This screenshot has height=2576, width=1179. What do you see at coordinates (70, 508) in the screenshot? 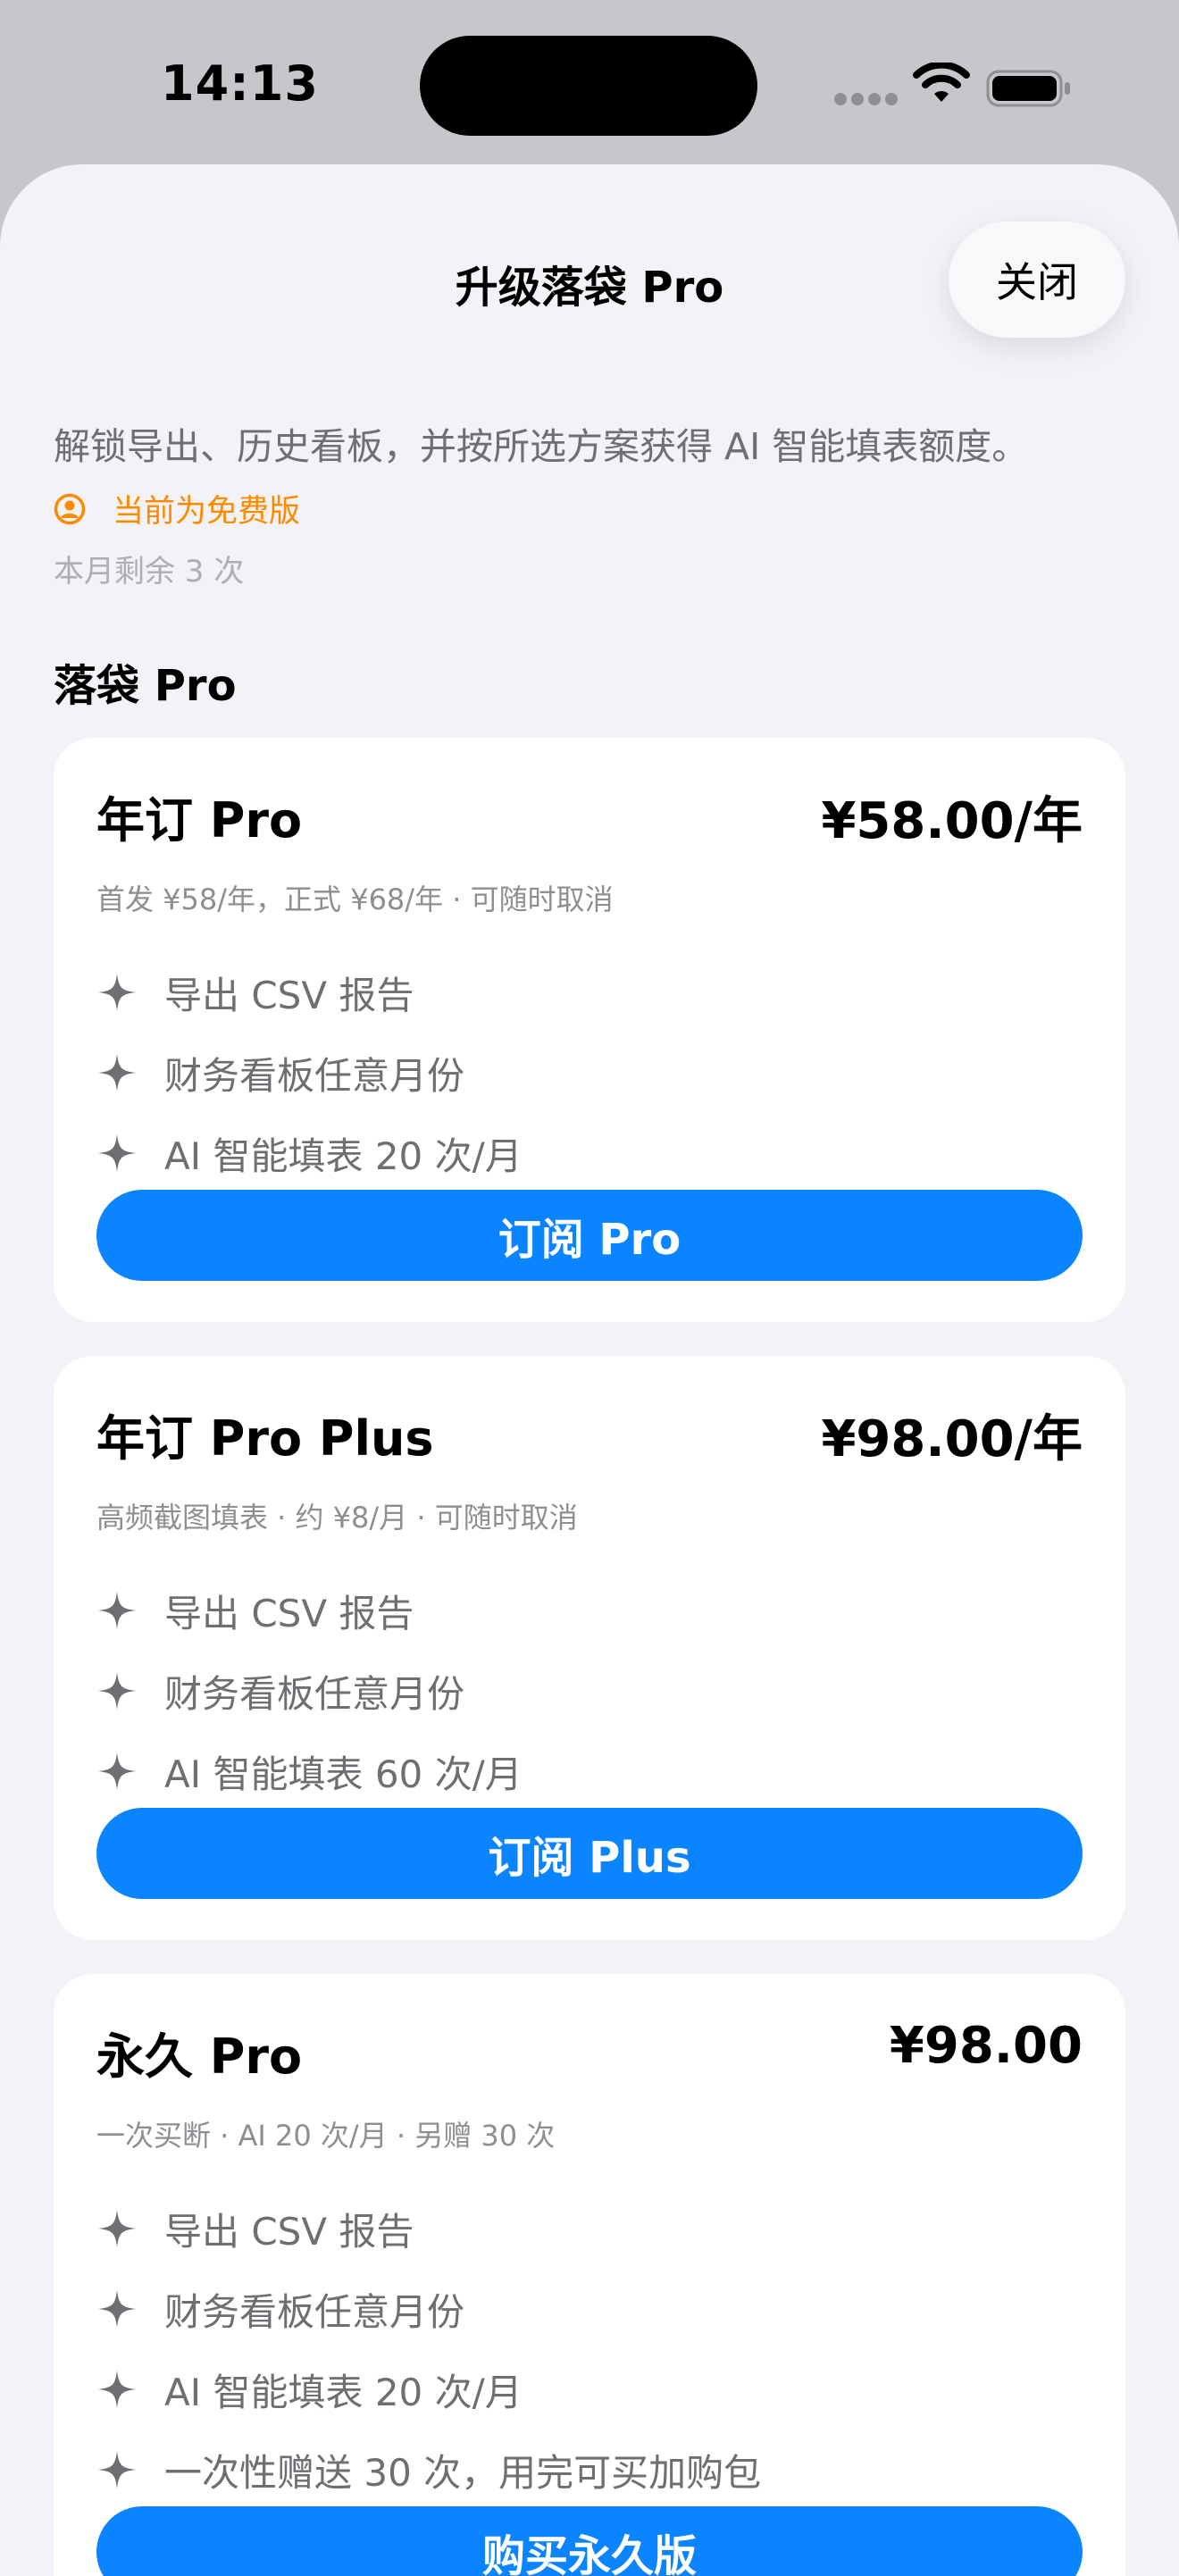
I see `person-circle-icon` at bounding box center [70, 508].